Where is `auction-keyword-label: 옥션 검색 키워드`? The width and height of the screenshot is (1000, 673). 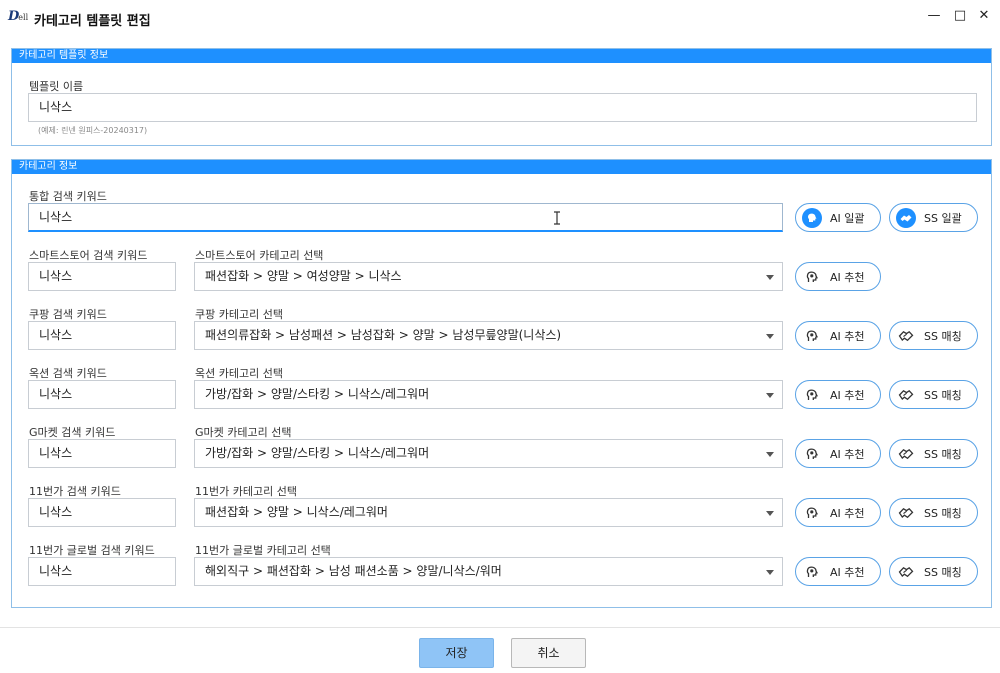
auction-keyword-label: 옥션 검색 키워드 is located at coordinates (68, 373).